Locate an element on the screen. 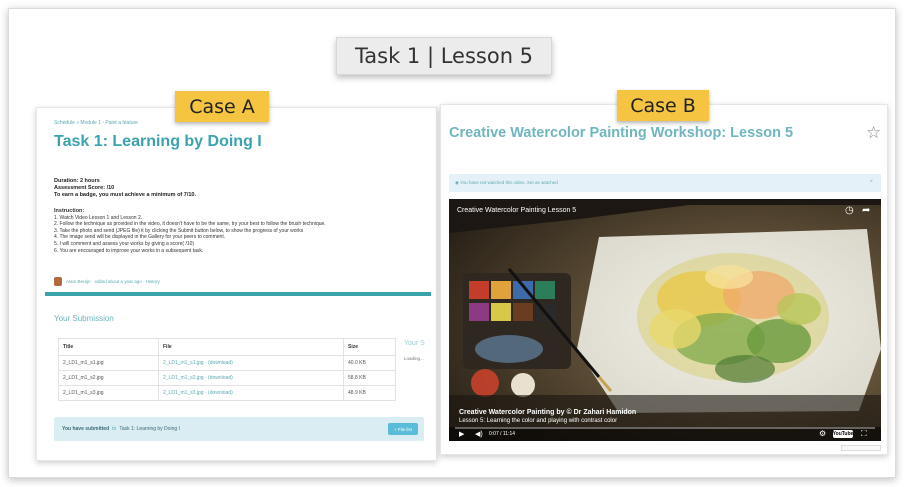 This screenshot has width=904, height=487. star-outline-icon: ☆ is located at coordinates (873, 133).